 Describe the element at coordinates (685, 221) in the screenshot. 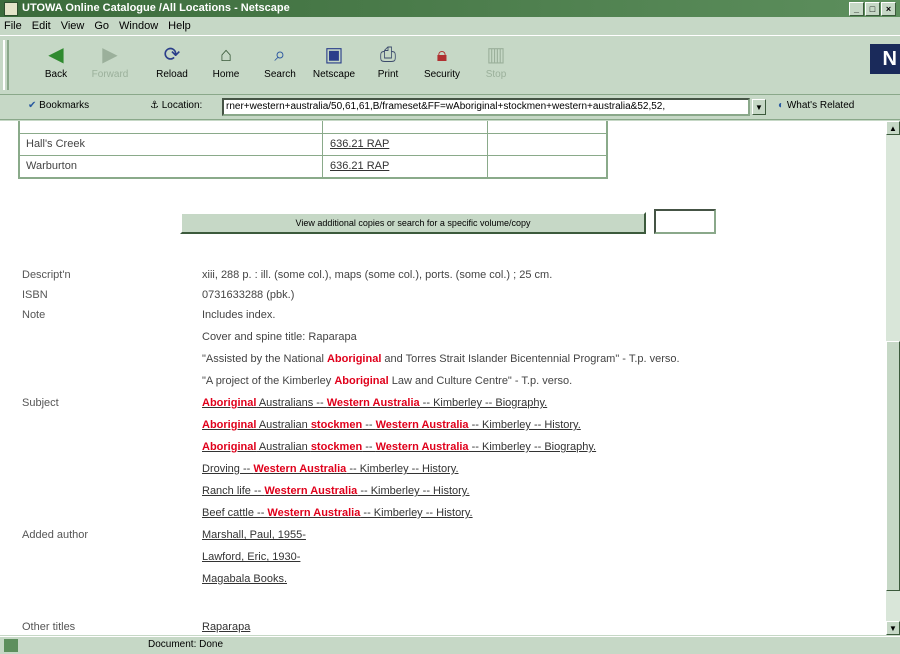

I see `volume-search-input` at that location.